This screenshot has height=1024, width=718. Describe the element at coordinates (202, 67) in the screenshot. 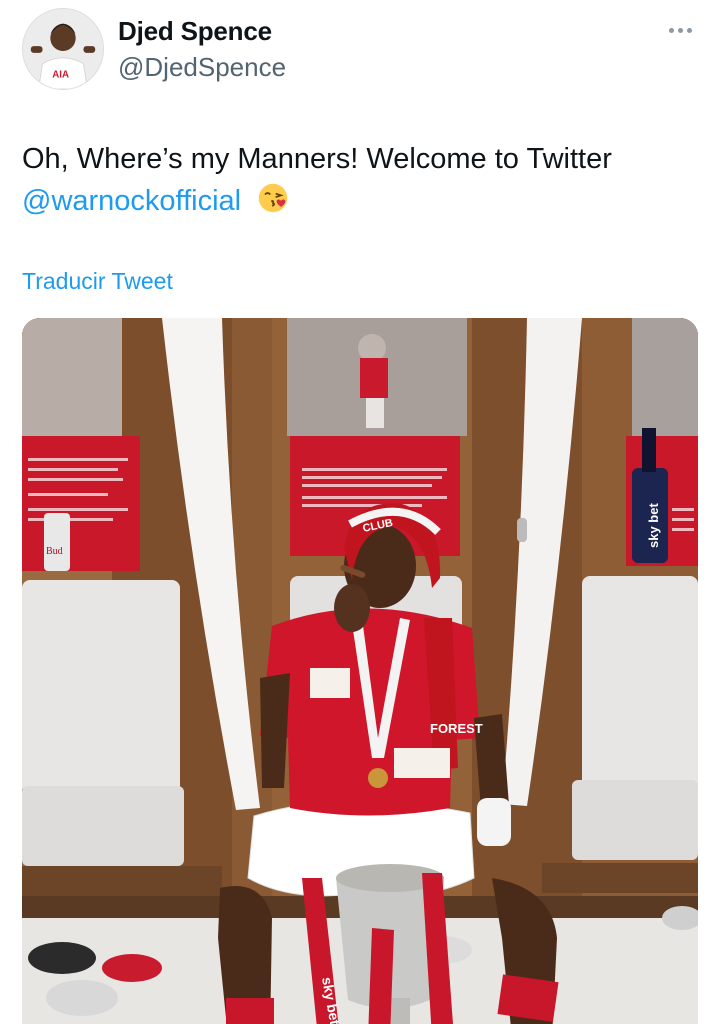

I see `author-handle: @DjedSpence` at that location.